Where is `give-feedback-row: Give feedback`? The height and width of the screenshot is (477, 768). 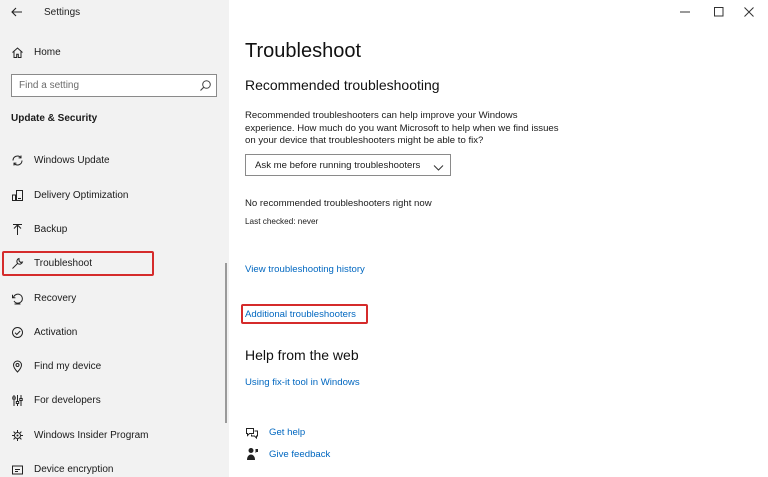
give-feedback-row: Give feedback is located at coordinates (287, 454).